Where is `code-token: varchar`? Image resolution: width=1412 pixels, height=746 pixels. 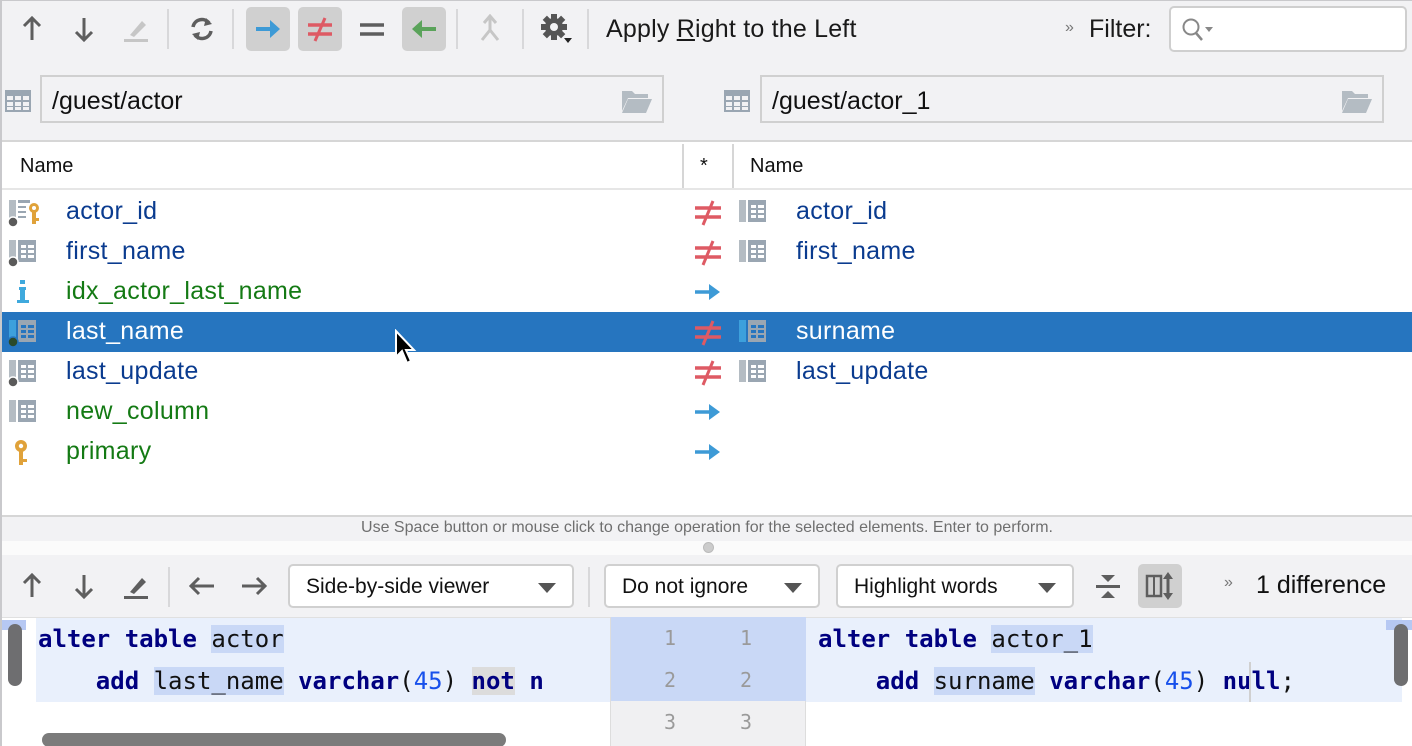 code-token: varchar is located at coordinates (349, 681).